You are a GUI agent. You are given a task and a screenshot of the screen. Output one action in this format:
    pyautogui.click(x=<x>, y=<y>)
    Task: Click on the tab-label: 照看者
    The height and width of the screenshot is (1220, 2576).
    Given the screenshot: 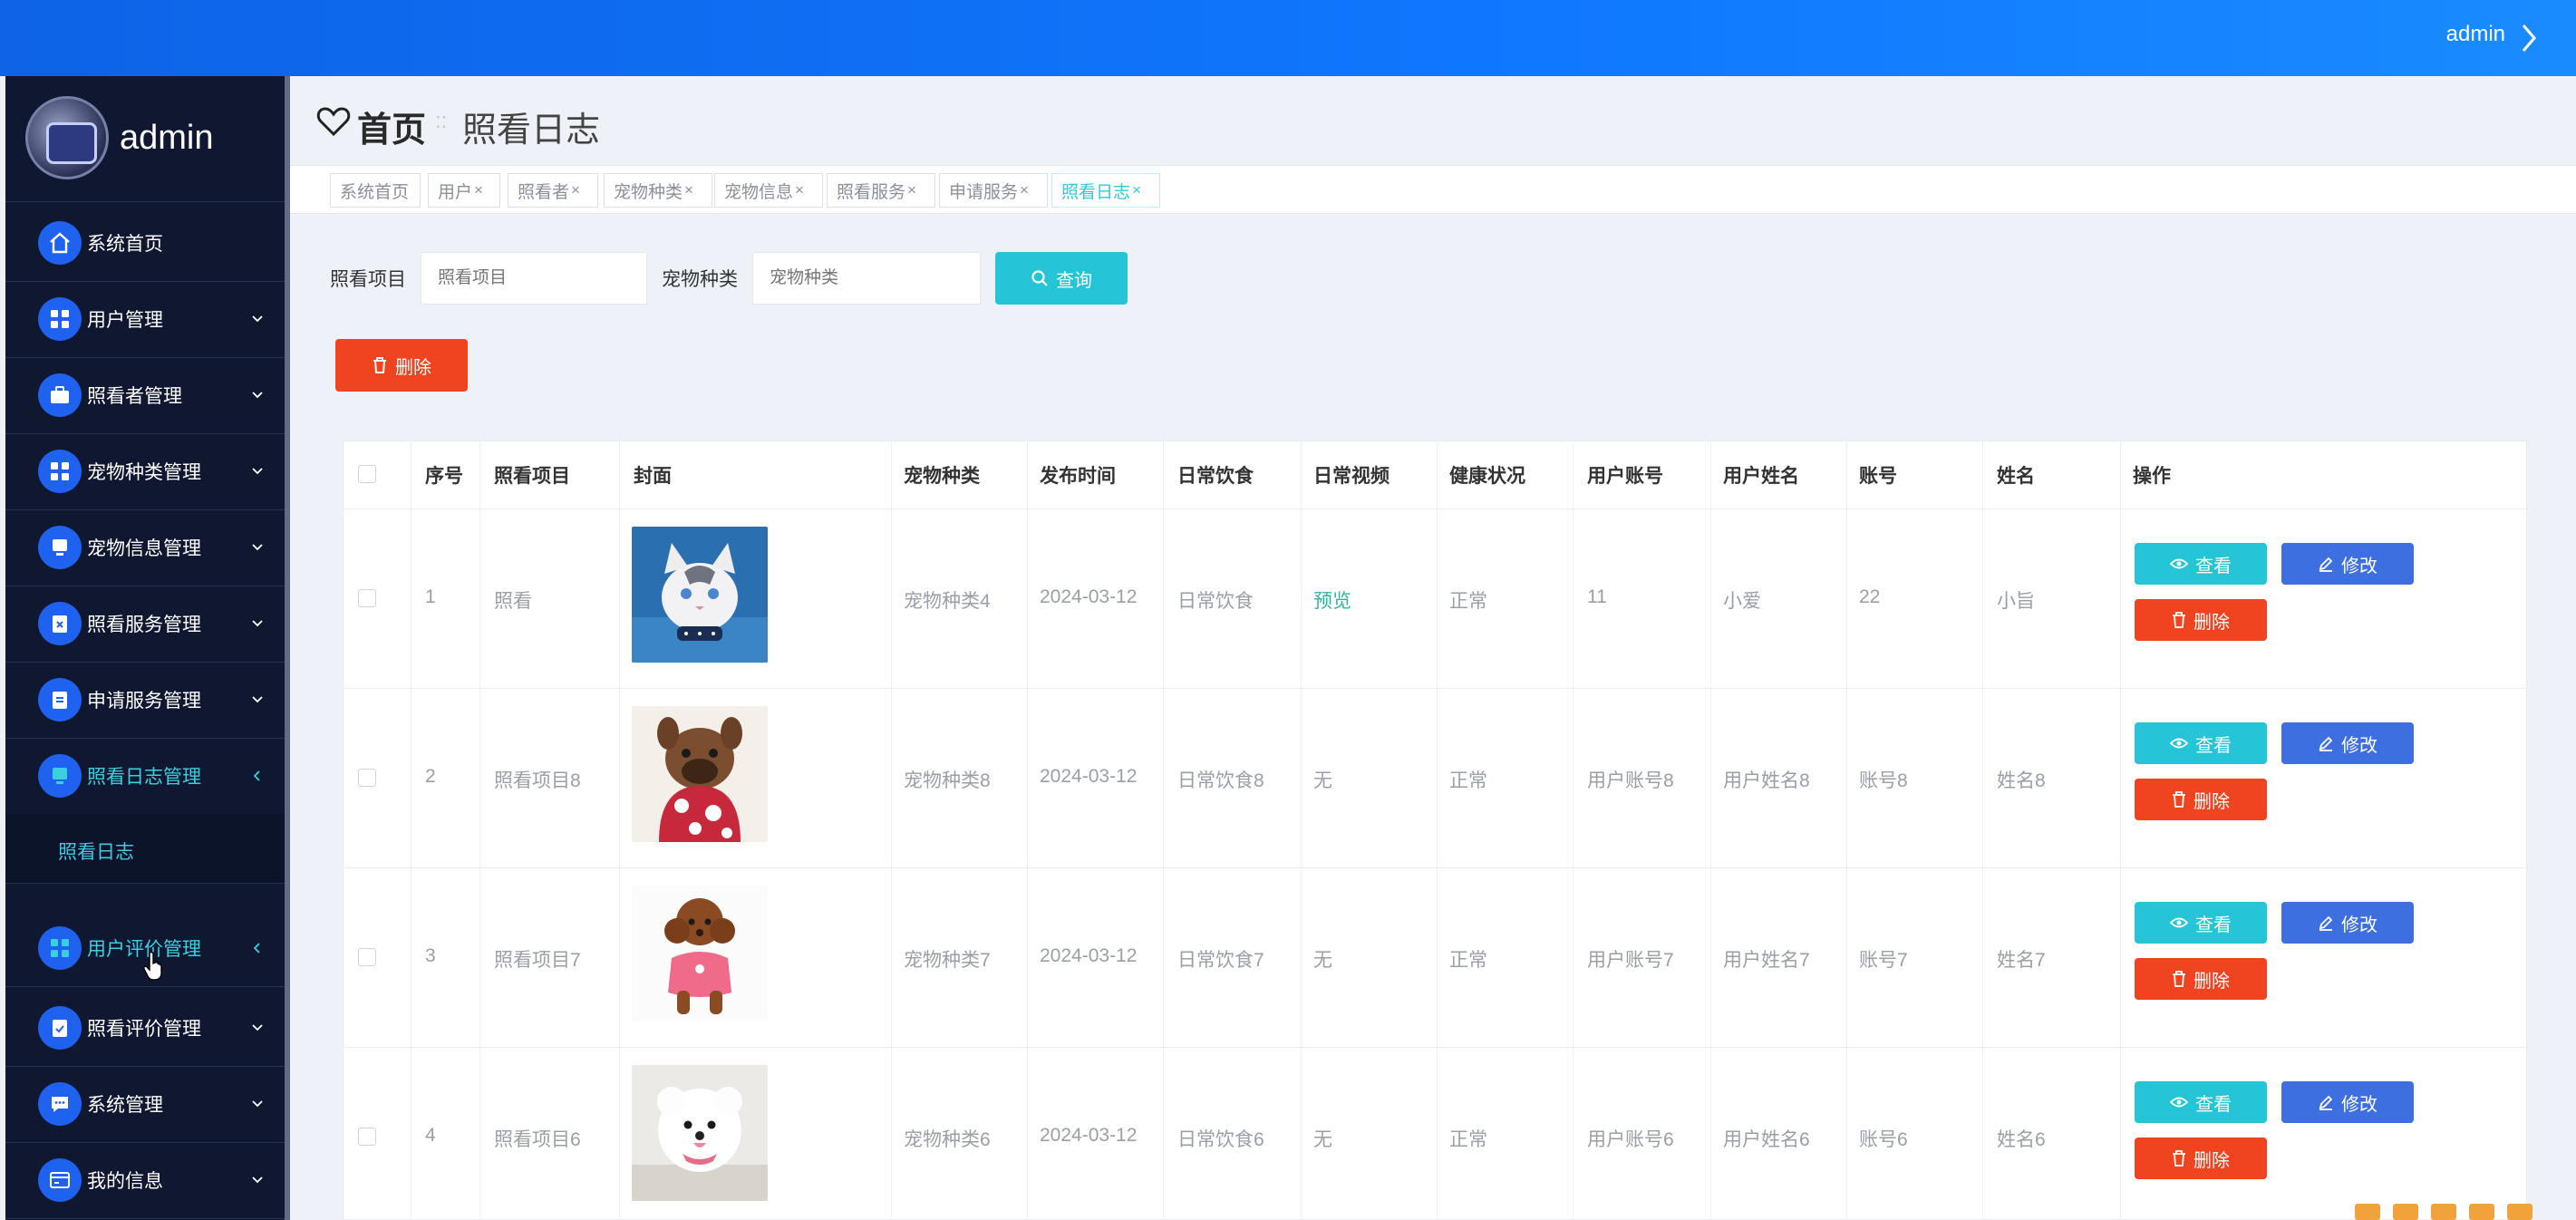 What is the action you would take?
    pyautogui.click(x=544, y=192)
    